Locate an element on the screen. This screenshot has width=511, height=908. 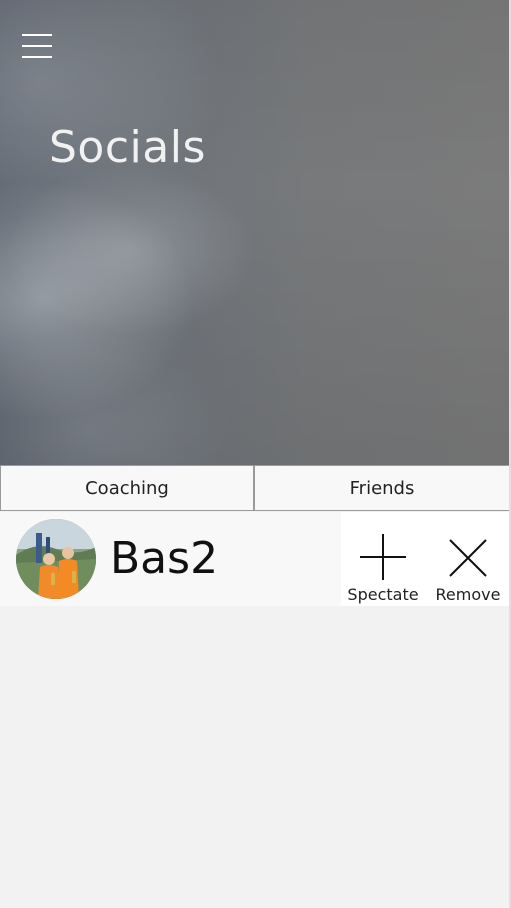
list-item: Bas2 Spectate Remove is located at coordinates (255, 559).